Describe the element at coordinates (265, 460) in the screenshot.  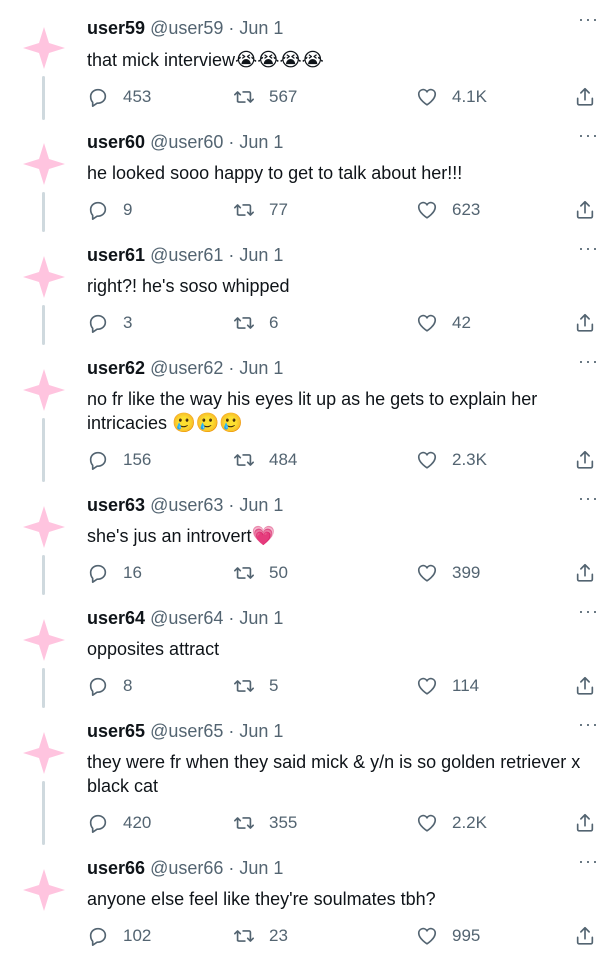
I see `retweet-button: 484` at that location.